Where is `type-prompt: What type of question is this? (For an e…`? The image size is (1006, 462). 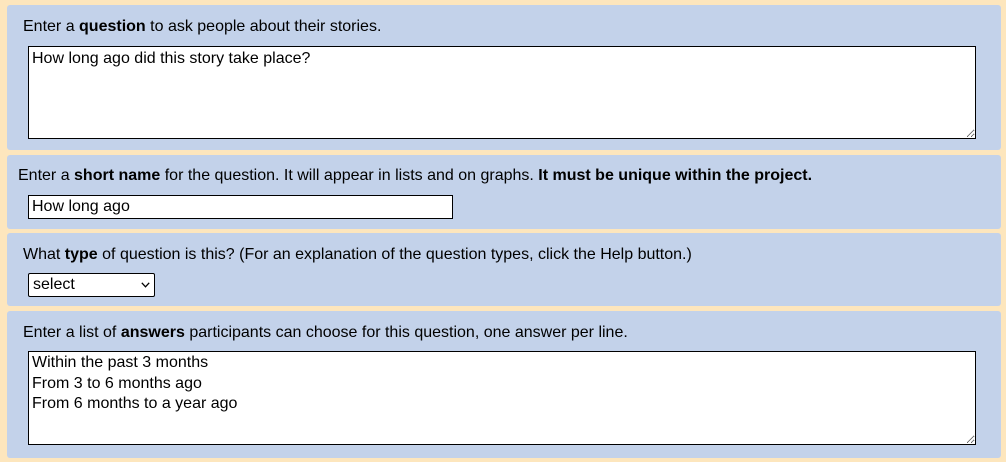
type-prompt: What type of question is this? (For an e… is located at coordinates (357, 254).